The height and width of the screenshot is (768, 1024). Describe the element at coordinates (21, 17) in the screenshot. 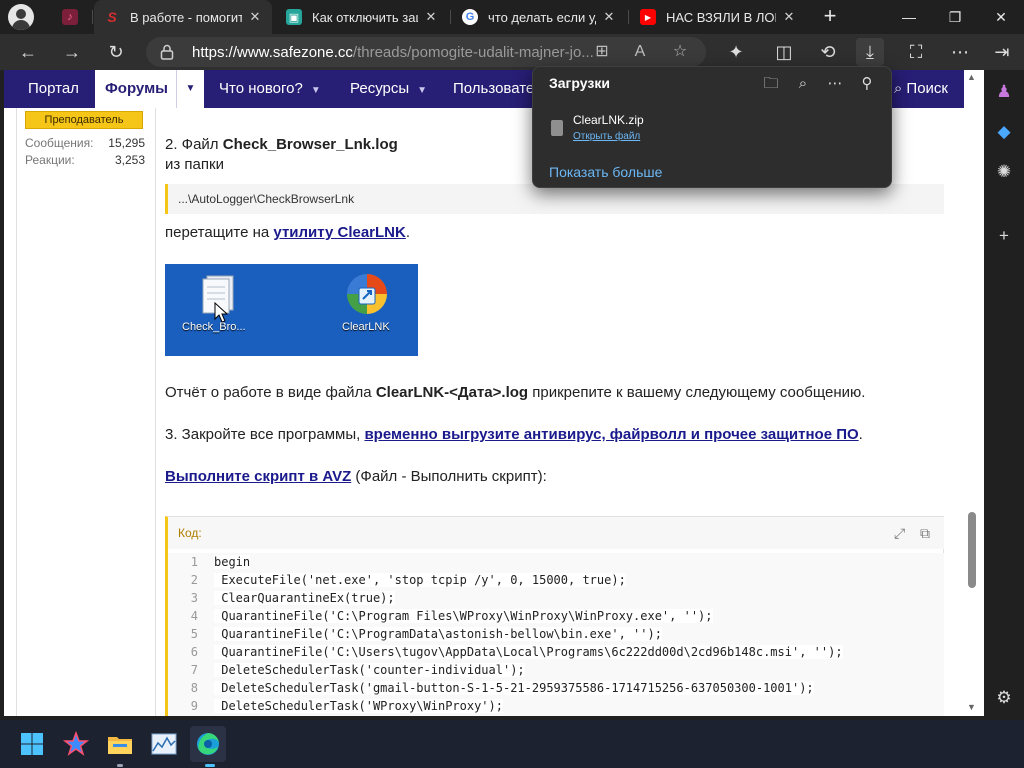

I see `profile-avatar-icon` at that location.